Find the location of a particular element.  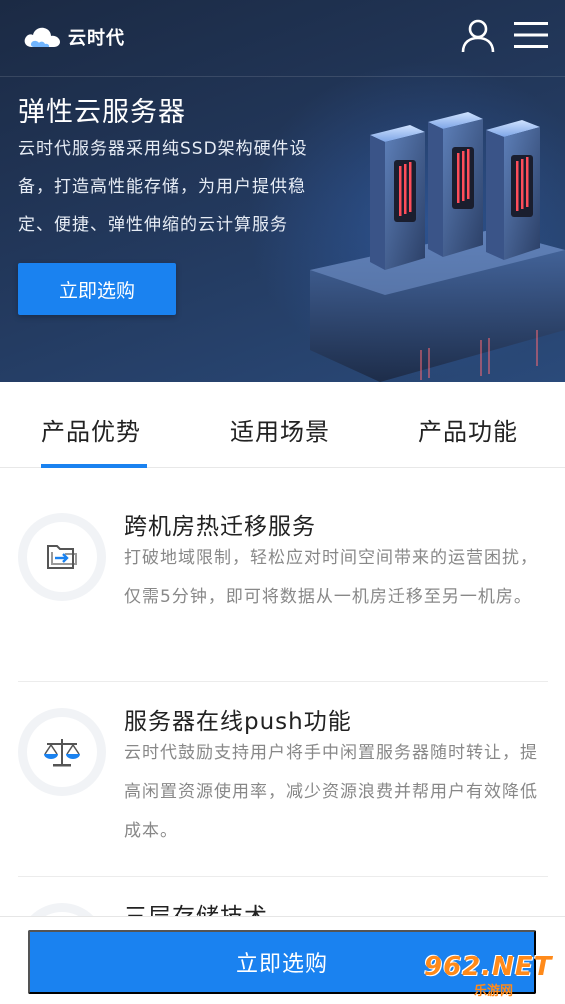

topbar-divider is located at coordinates (282, 76).